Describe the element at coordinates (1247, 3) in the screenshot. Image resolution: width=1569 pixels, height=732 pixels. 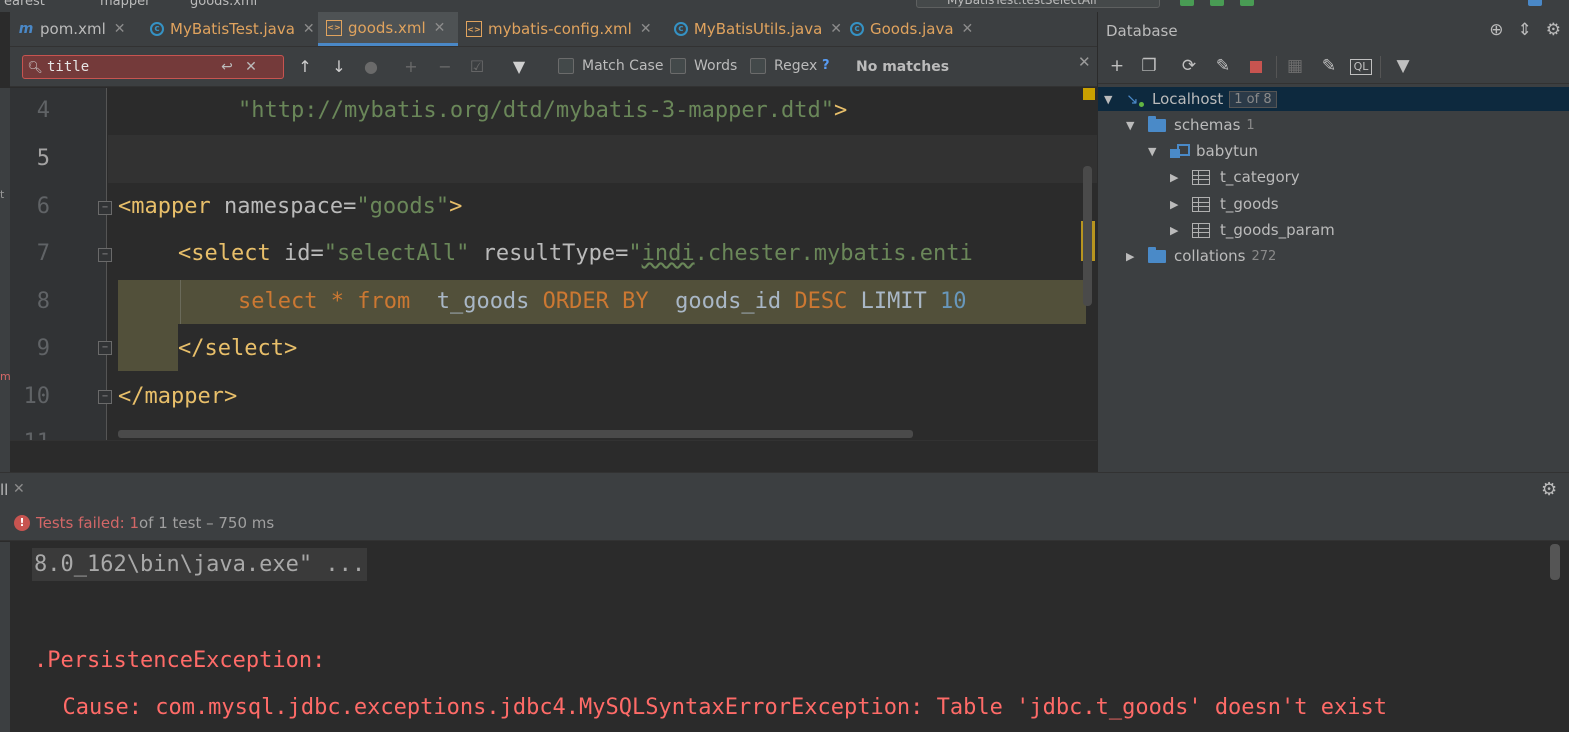
I see `coverage-icon` at that location.